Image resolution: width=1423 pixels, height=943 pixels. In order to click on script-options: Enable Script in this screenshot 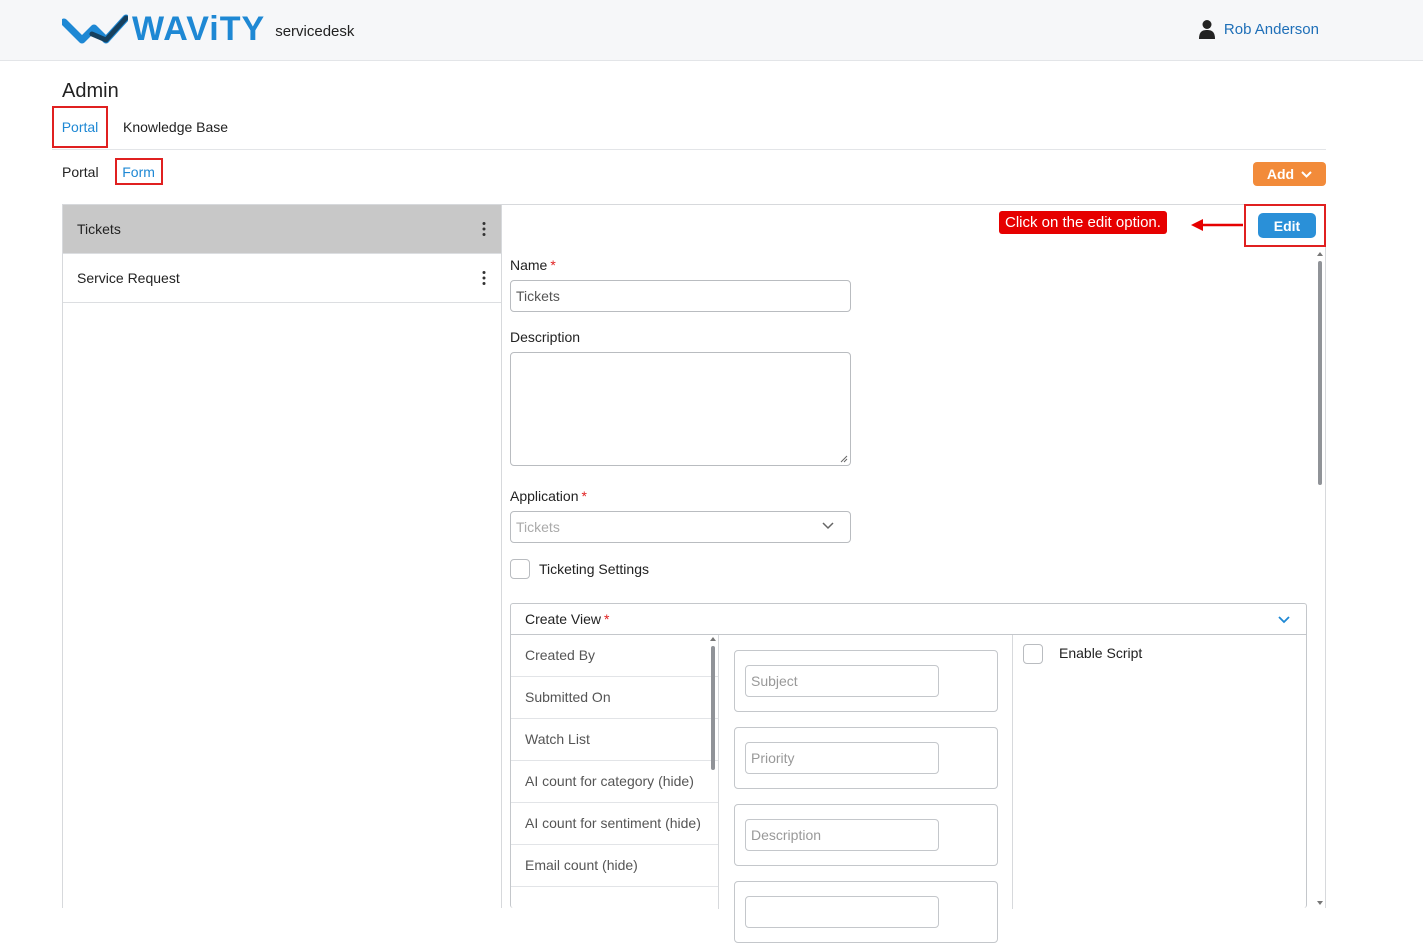, I will do `click(1160, 772)`.